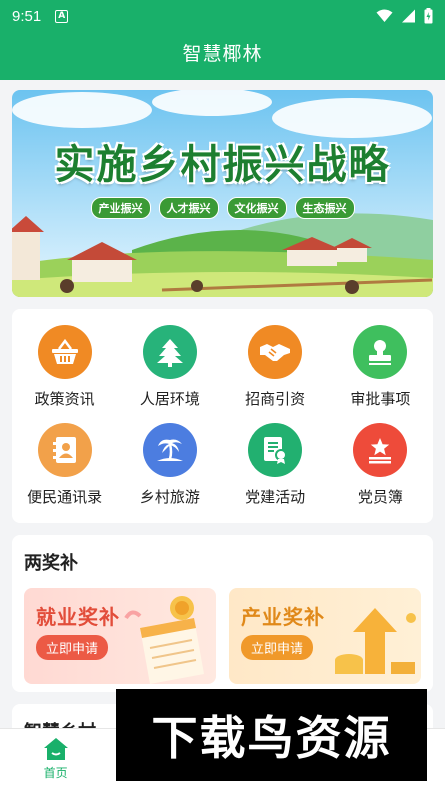 This screenshot has width=445, height=791. I want to click on grid-item-party-members: 党员簿, so click(380, 472).